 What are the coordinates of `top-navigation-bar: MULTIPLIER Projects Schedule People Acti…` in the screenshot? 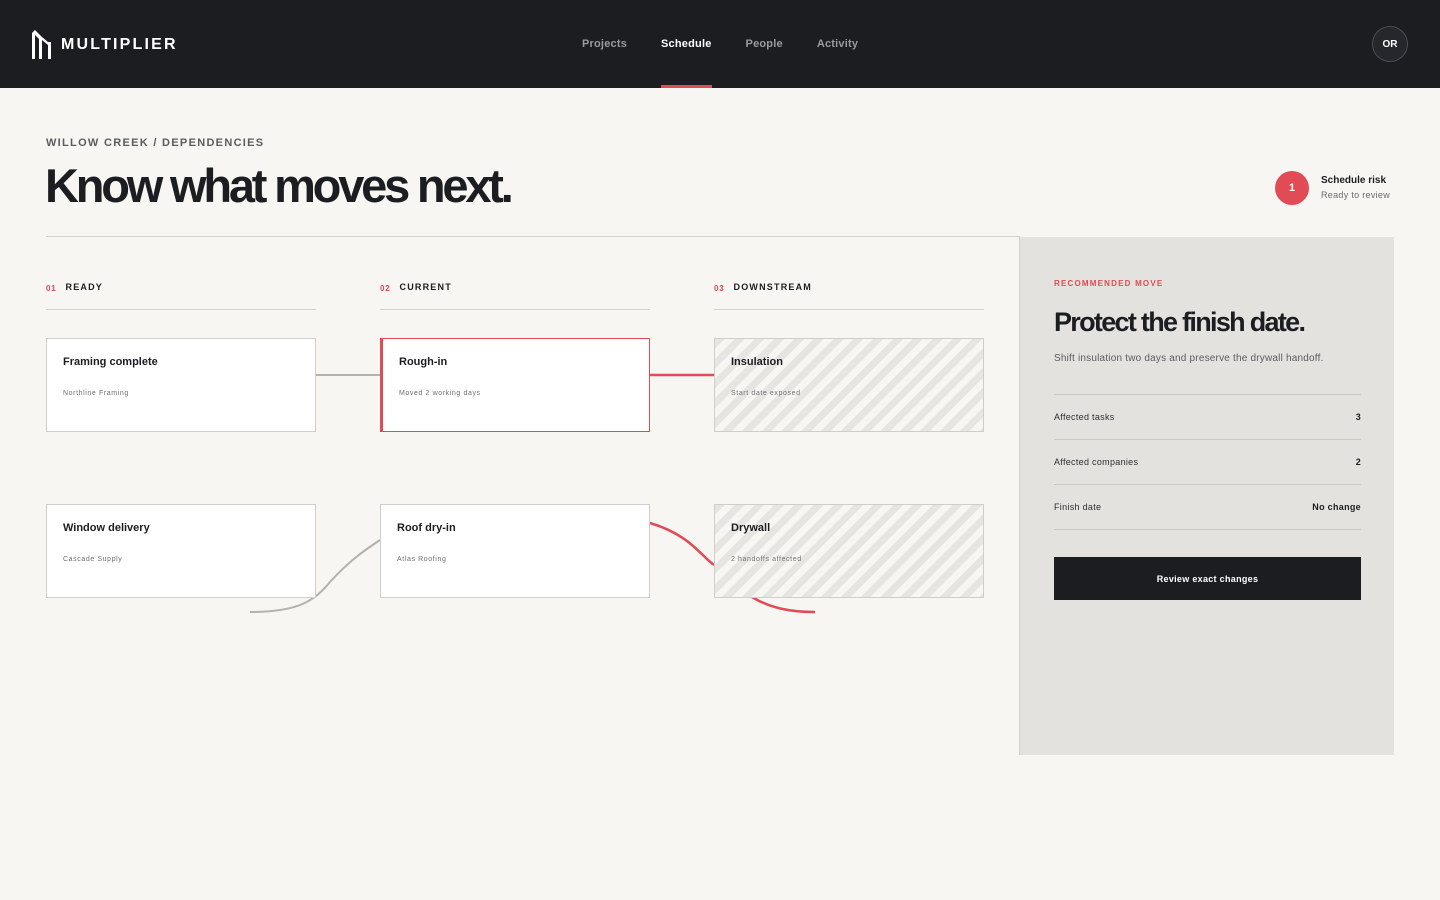 It's located at (720, 44).